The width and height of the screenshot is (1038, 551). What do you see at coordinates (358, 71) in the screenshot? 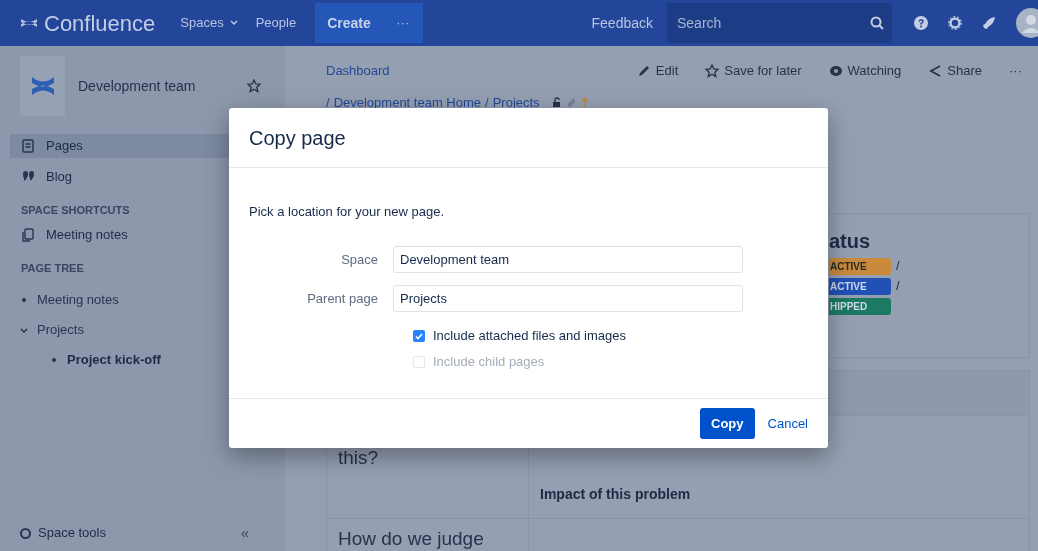
I see `breadcrumb-link: Dashboard` at bounding box center [358, 71].